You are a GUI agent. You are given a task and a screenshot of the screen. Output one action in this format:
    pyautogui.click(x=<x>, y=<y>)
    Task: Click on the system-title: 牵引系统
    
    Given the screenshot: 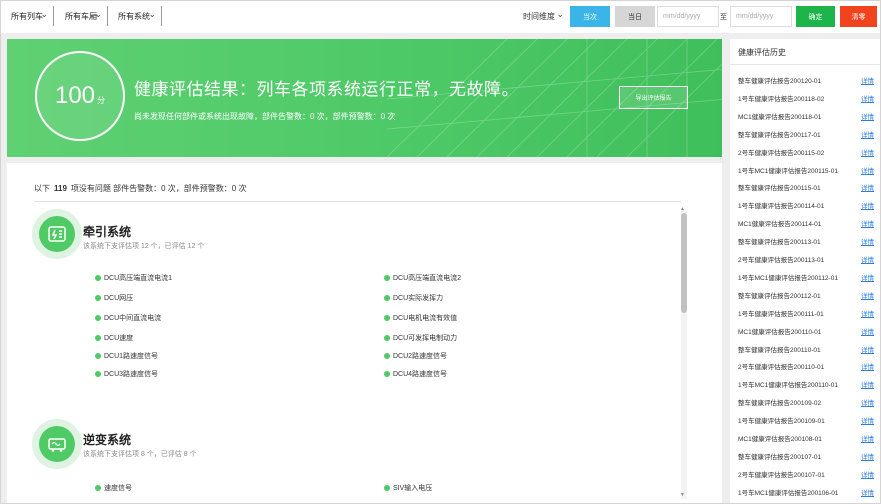 What is the action you would take?
    pyautogui.click(x=107, y=232)
    